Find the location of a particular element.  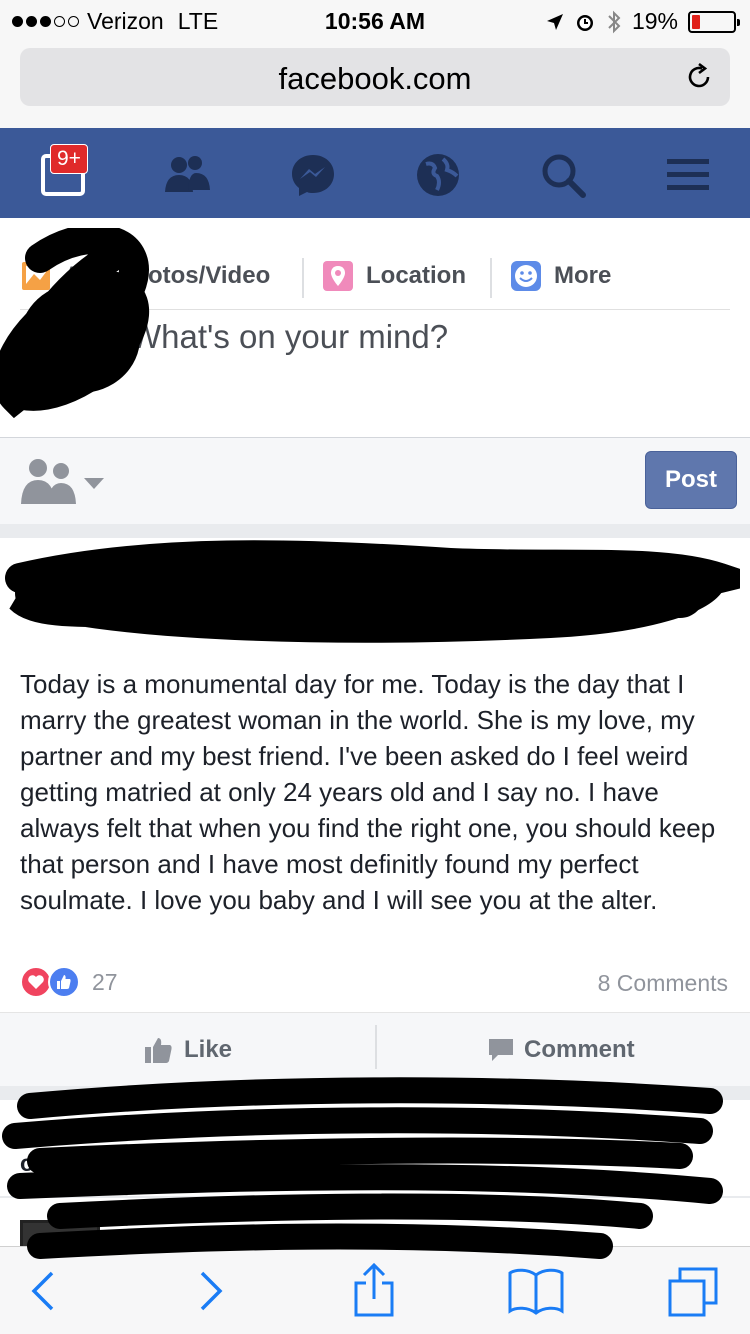

reload-icon is located at coordinates (699, 77).